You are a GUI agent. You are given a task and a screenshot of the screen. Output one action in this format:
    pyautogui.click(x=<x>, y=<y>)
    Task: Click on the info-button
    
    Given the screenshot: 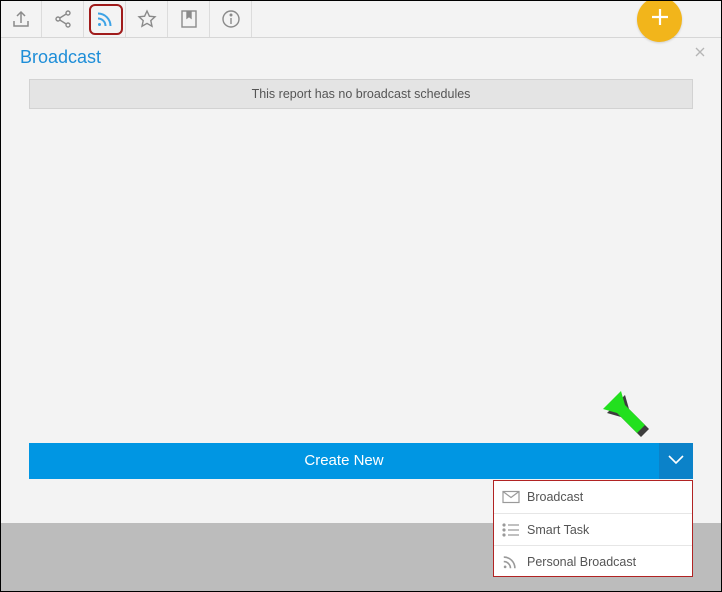 What is the action you would take?
    pyautogui.click(x=231, y=19)
    